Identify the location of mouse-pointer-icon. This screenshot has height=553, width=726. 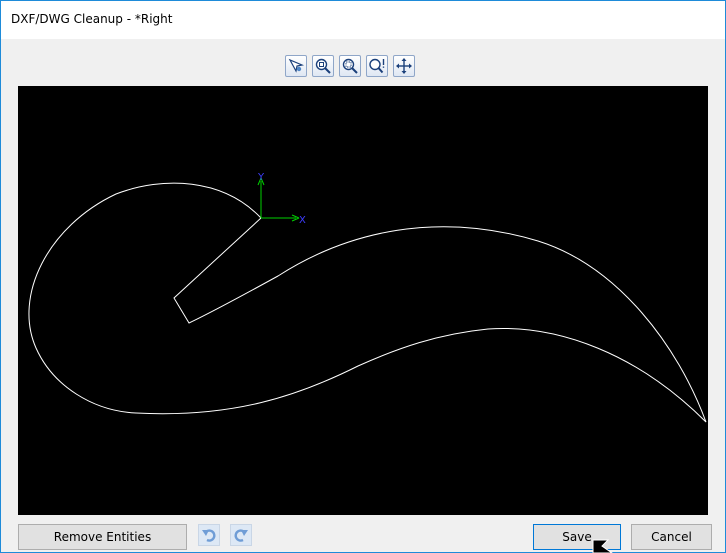
(606, 541).